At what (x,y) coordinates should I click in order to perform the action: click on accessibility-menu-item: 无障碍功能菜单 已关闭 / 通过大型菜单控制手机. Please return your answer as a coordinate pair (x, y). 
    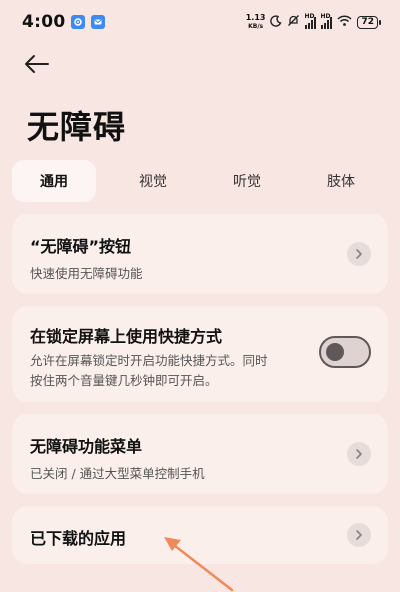
    Looking at the image, I should click on (200, 454).